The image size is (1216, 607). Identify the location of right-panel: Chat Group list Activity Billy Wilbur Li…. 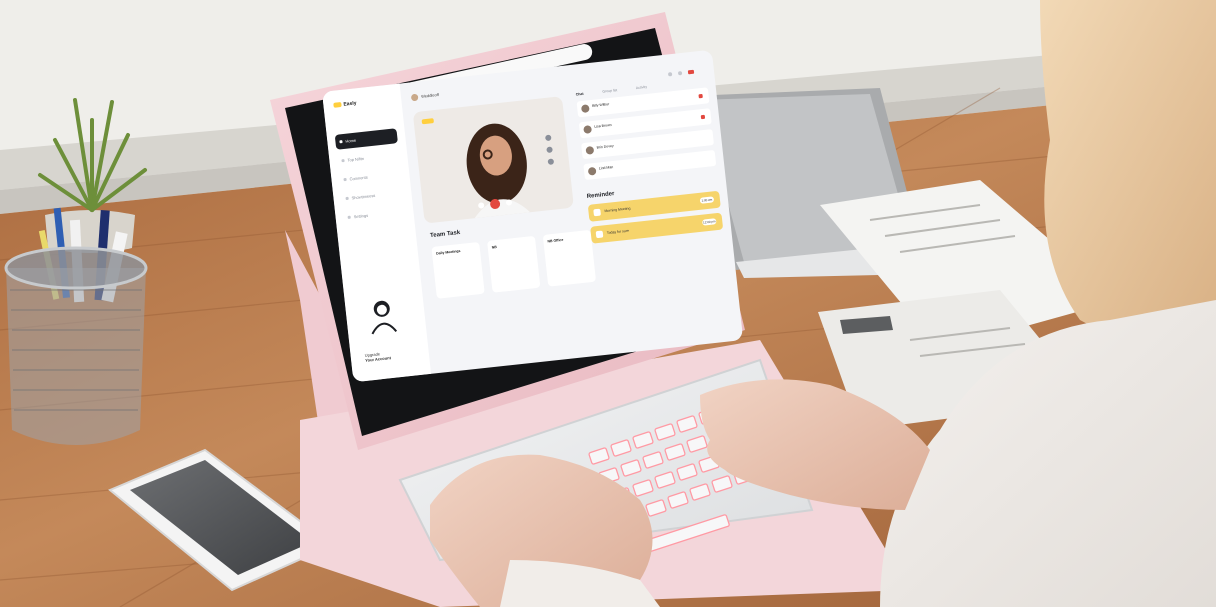
(654, 204).